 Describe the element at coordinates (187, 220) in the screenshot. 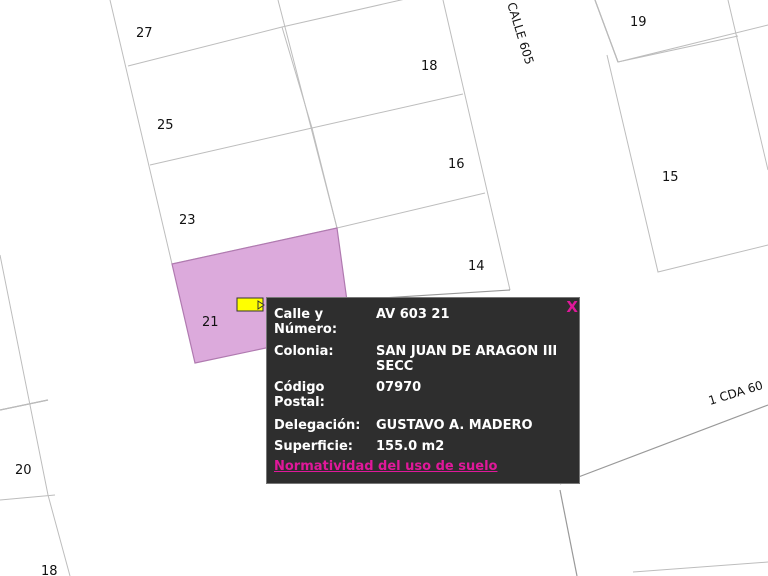

I see `lot-number-label: 23` at that location.